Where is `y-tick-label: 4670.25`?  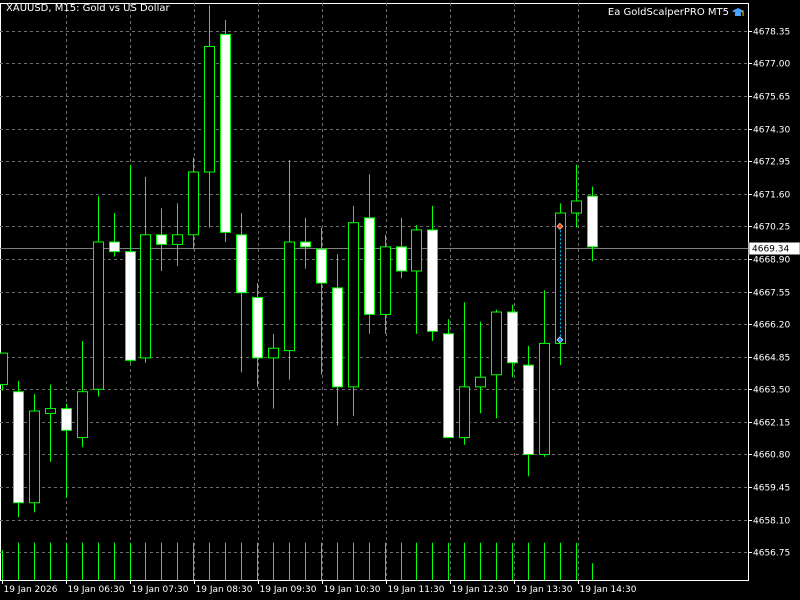 y-tick-label: 4670.25 is located at coordinates (771, 228).